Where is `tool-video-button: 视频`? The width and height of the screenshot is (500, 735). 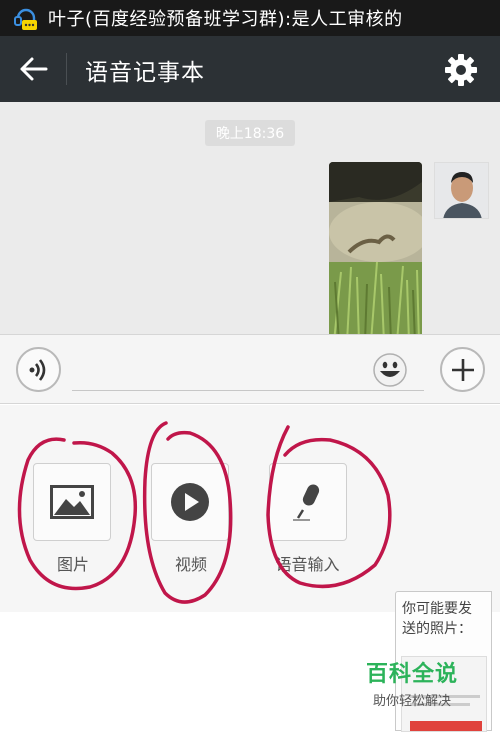
tool-video-button: 视频 is located at coordinates (191, 519).